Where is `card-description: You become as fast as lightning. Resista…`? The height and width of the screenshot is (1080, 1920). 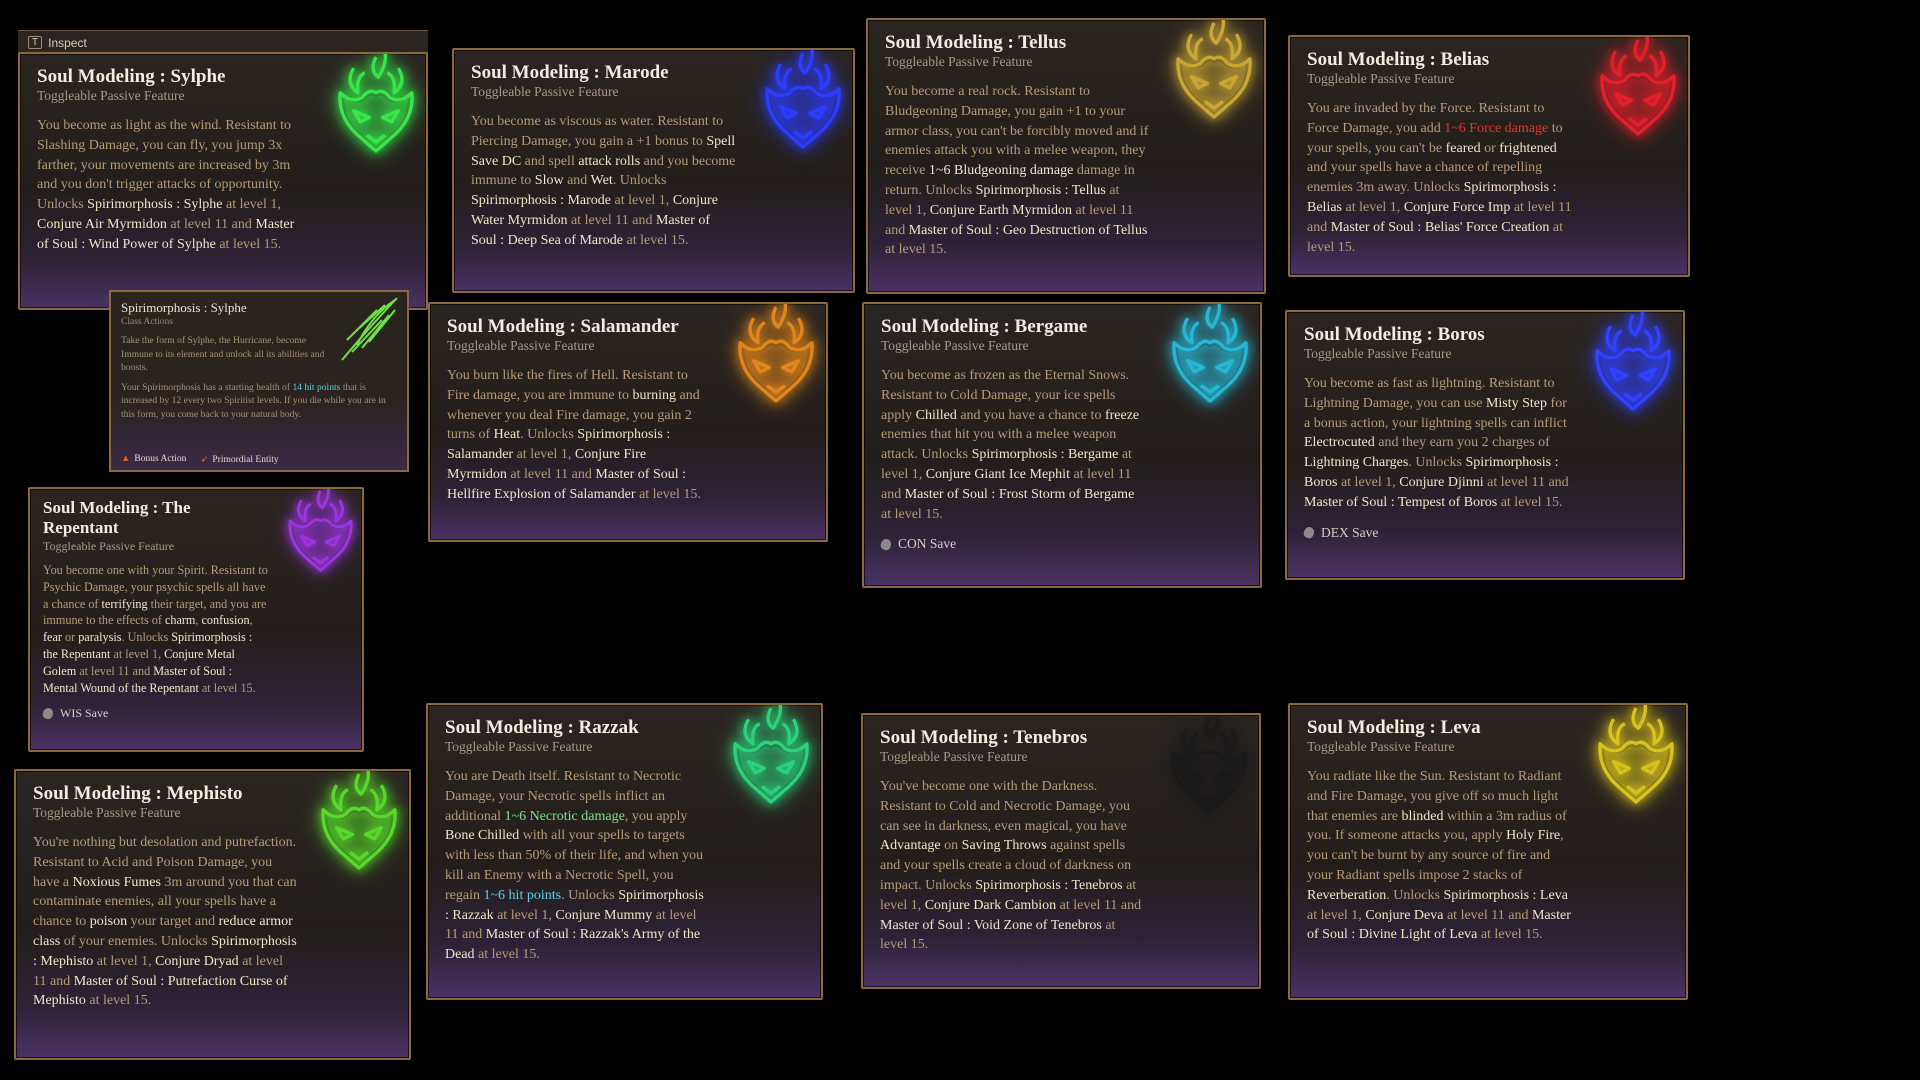 card-description: You become as fast as lightning. Resista… is located at coordinates (1436, 443).